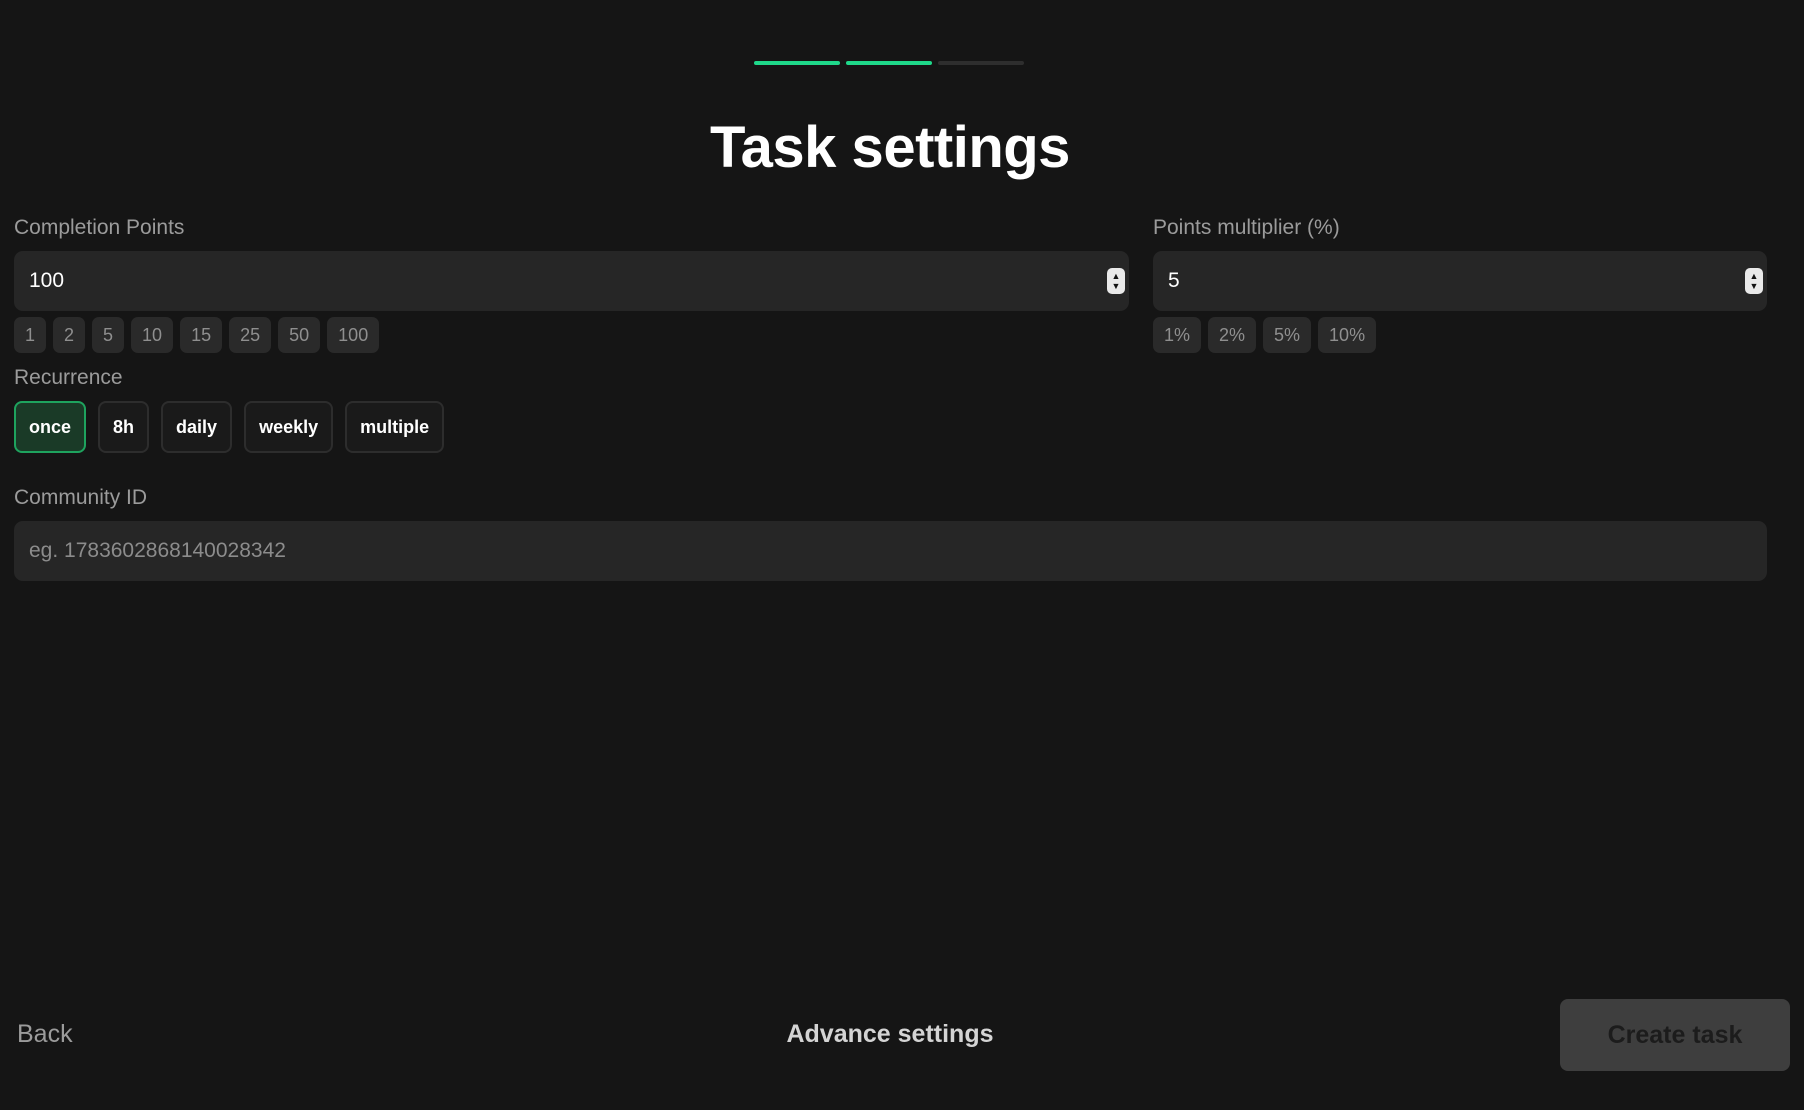 The width and height of the screenshot is (1804, 1110). Describe the element at coordinates (81, 497) in the screenshot. I see `community-id-label: Community ID` at that location.